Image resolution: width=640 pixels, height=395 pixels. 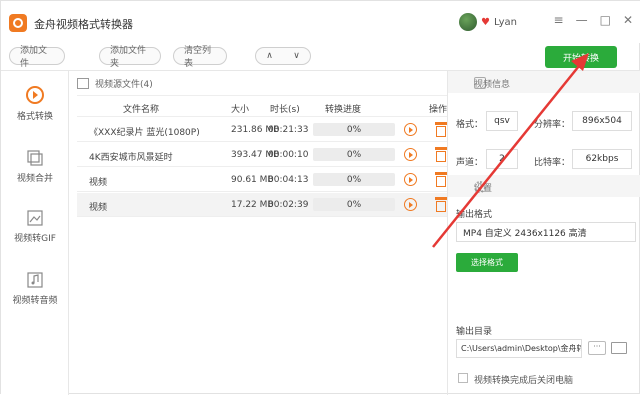 I want to click on col-action: 操作, so click(x=438, y=110).